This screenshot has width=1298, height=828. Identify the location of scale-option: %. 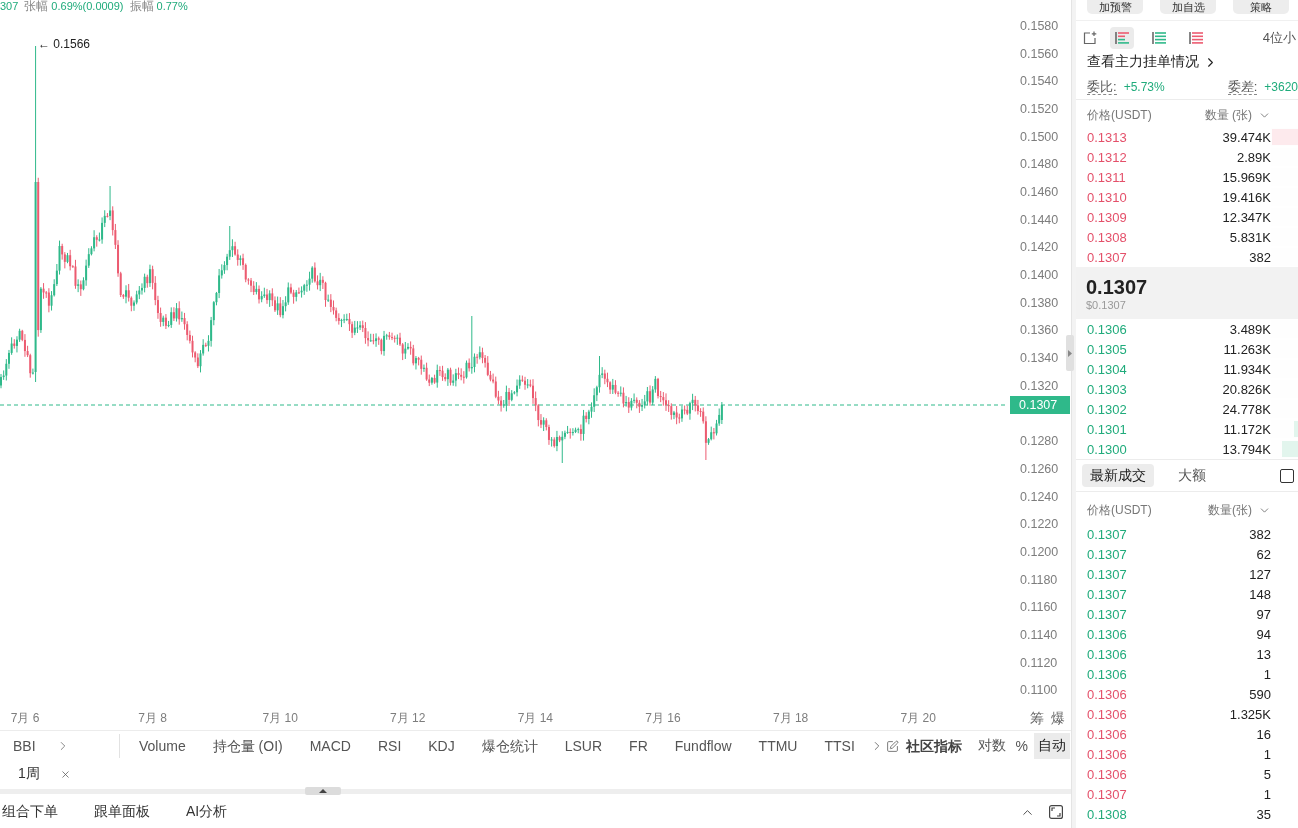
(1021, 746).